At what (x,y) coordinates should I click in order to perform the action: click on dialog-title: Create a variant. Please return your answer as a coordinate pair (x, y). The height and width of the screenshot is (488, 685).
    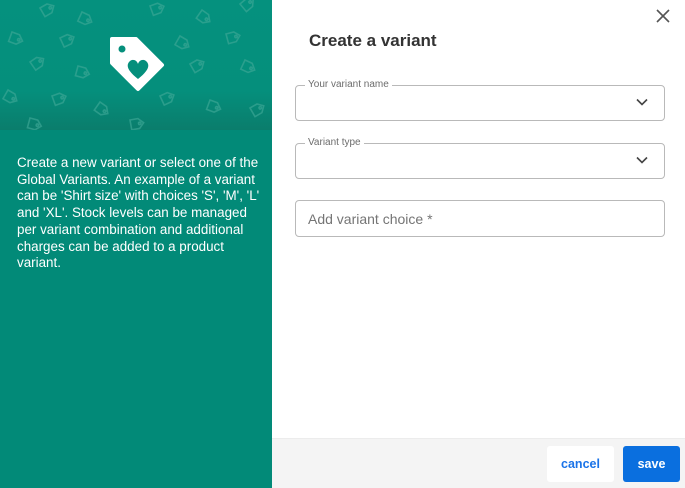
    Looking at the image, I should click on (373, 40).